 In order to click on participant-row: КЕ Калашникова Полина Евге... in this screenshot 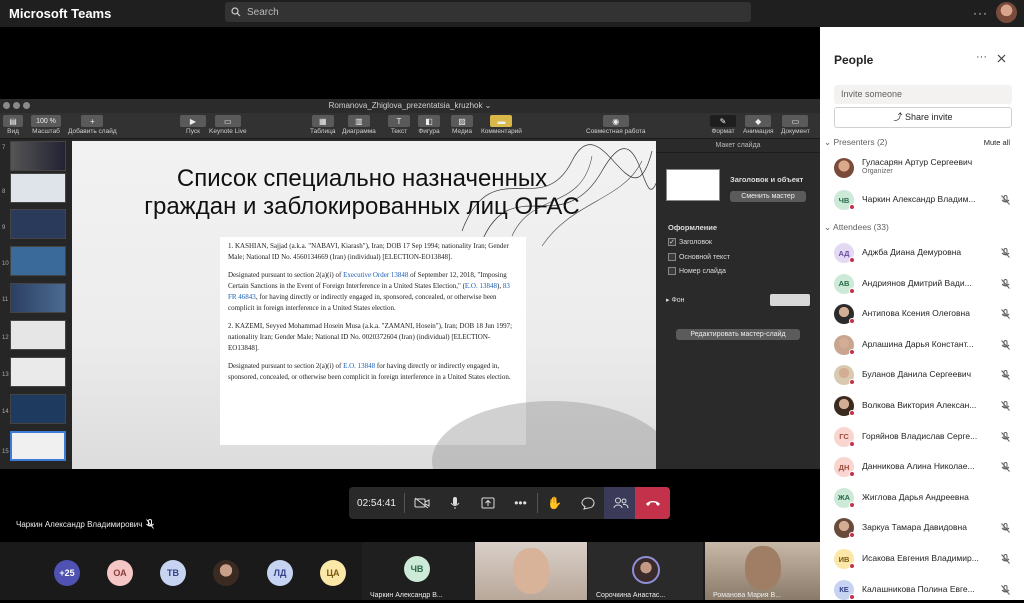, I will do `click(922, 590)`.